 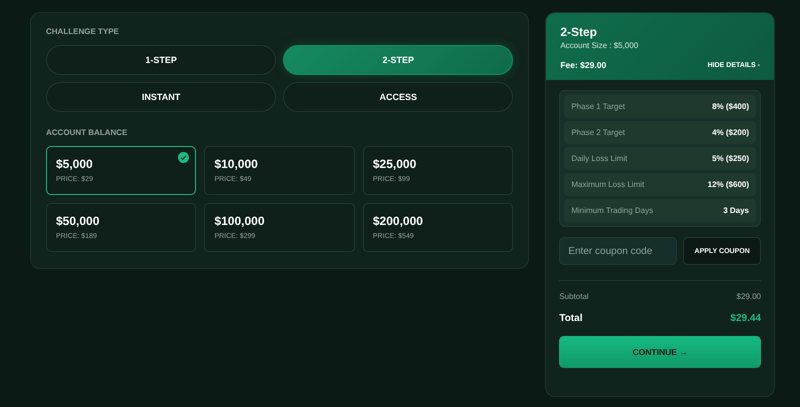 What do you see at coordinates (748, 296) in the screenshot?
I see `subtotal-value: $29.00` at bounding box center [748, 296].